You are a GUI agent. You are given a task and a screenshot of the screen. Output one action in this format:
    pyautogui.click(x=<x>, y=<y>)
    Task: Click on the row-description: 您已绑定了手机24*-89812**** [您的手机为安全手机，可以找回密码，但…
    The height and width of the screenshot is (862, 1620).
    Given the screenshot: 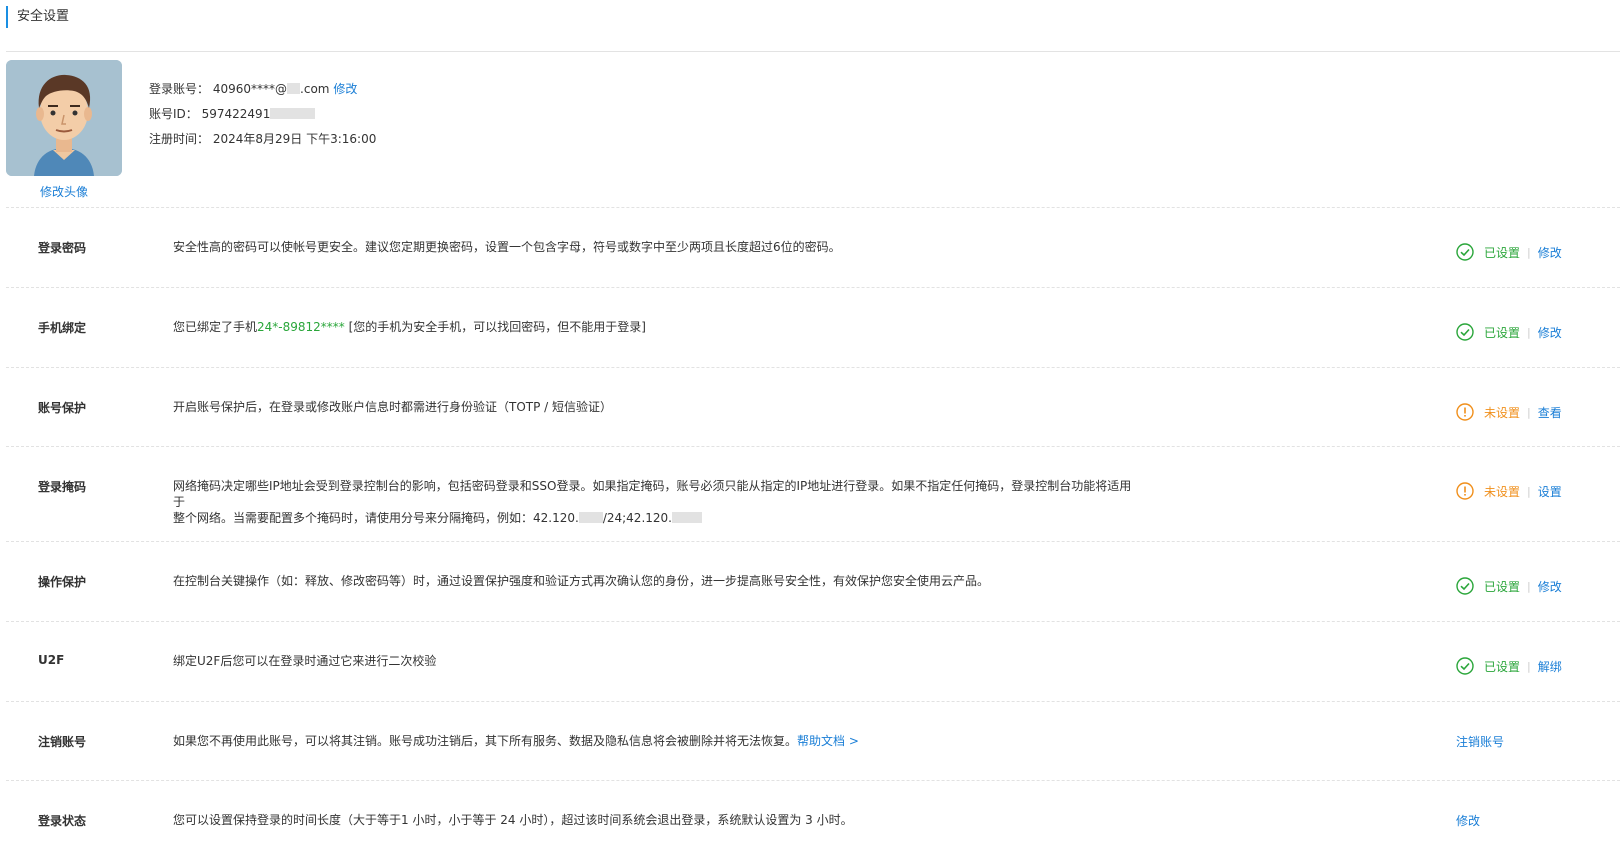 What is the action you would take?
    pyautogui.click(x=653, y=327)
    